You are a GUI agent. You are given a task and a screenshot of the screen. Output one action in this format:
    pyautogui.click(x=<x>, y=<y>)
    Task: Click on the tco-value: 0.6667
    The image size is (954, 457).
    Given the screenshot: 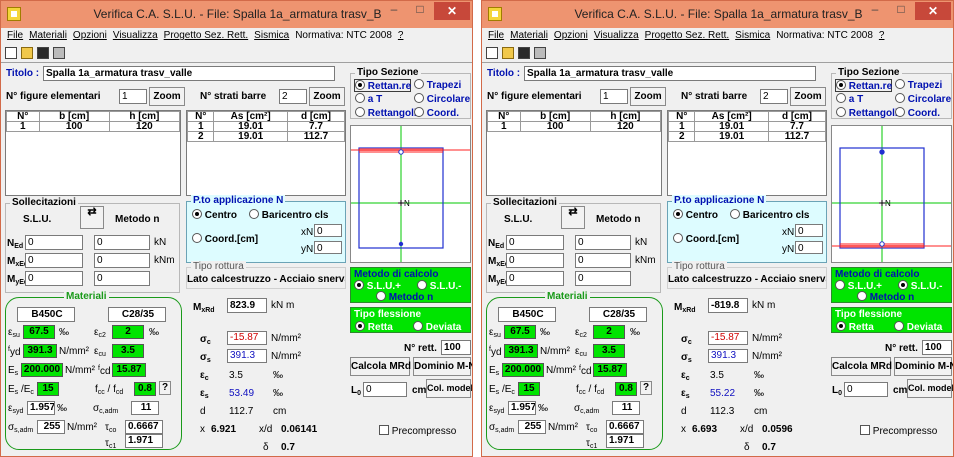 What is the action you would take?
    pyautogui.click(x=625, y=427)
    